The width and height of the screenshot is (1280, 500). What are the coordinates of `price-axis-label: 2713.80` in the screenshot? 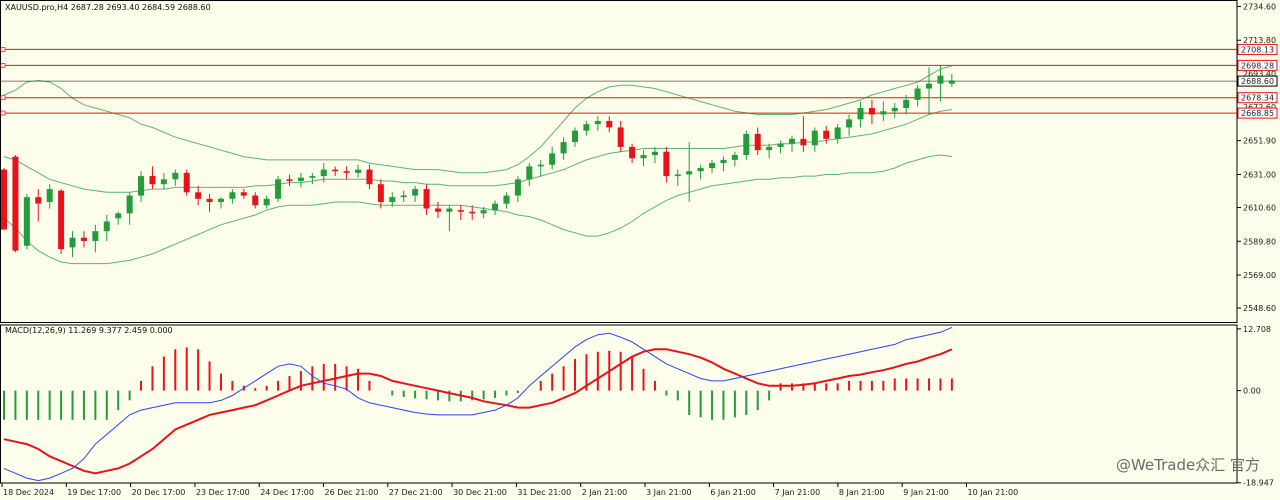 It's located at (1259, 40).